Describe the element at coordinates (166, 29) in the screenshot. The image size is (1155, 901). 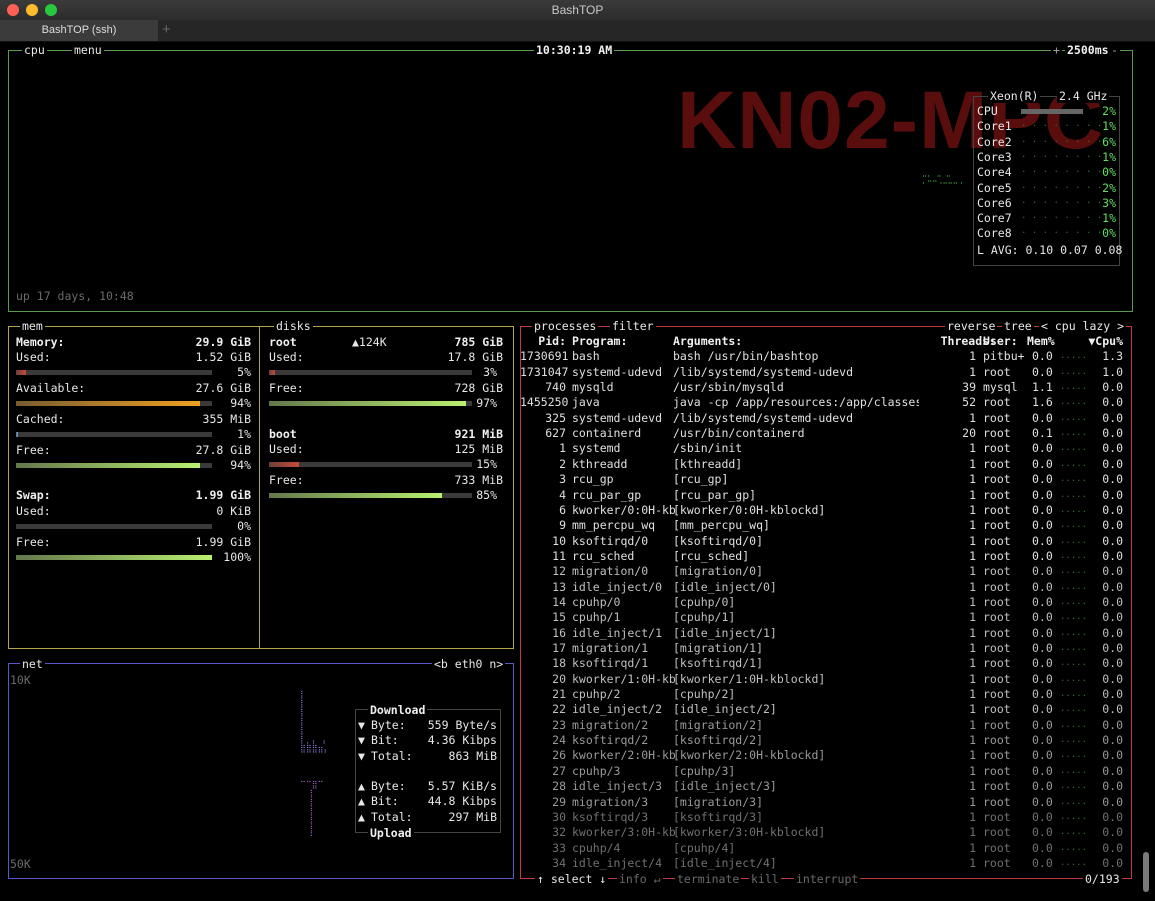
I see `new-tab-button: +` at that location.